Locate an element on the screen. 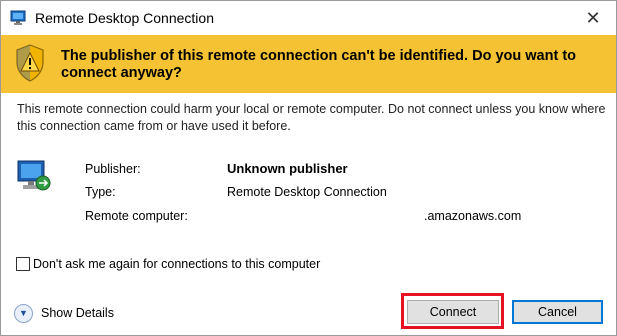  redacted-hostname is located at coordinates (322, 215).